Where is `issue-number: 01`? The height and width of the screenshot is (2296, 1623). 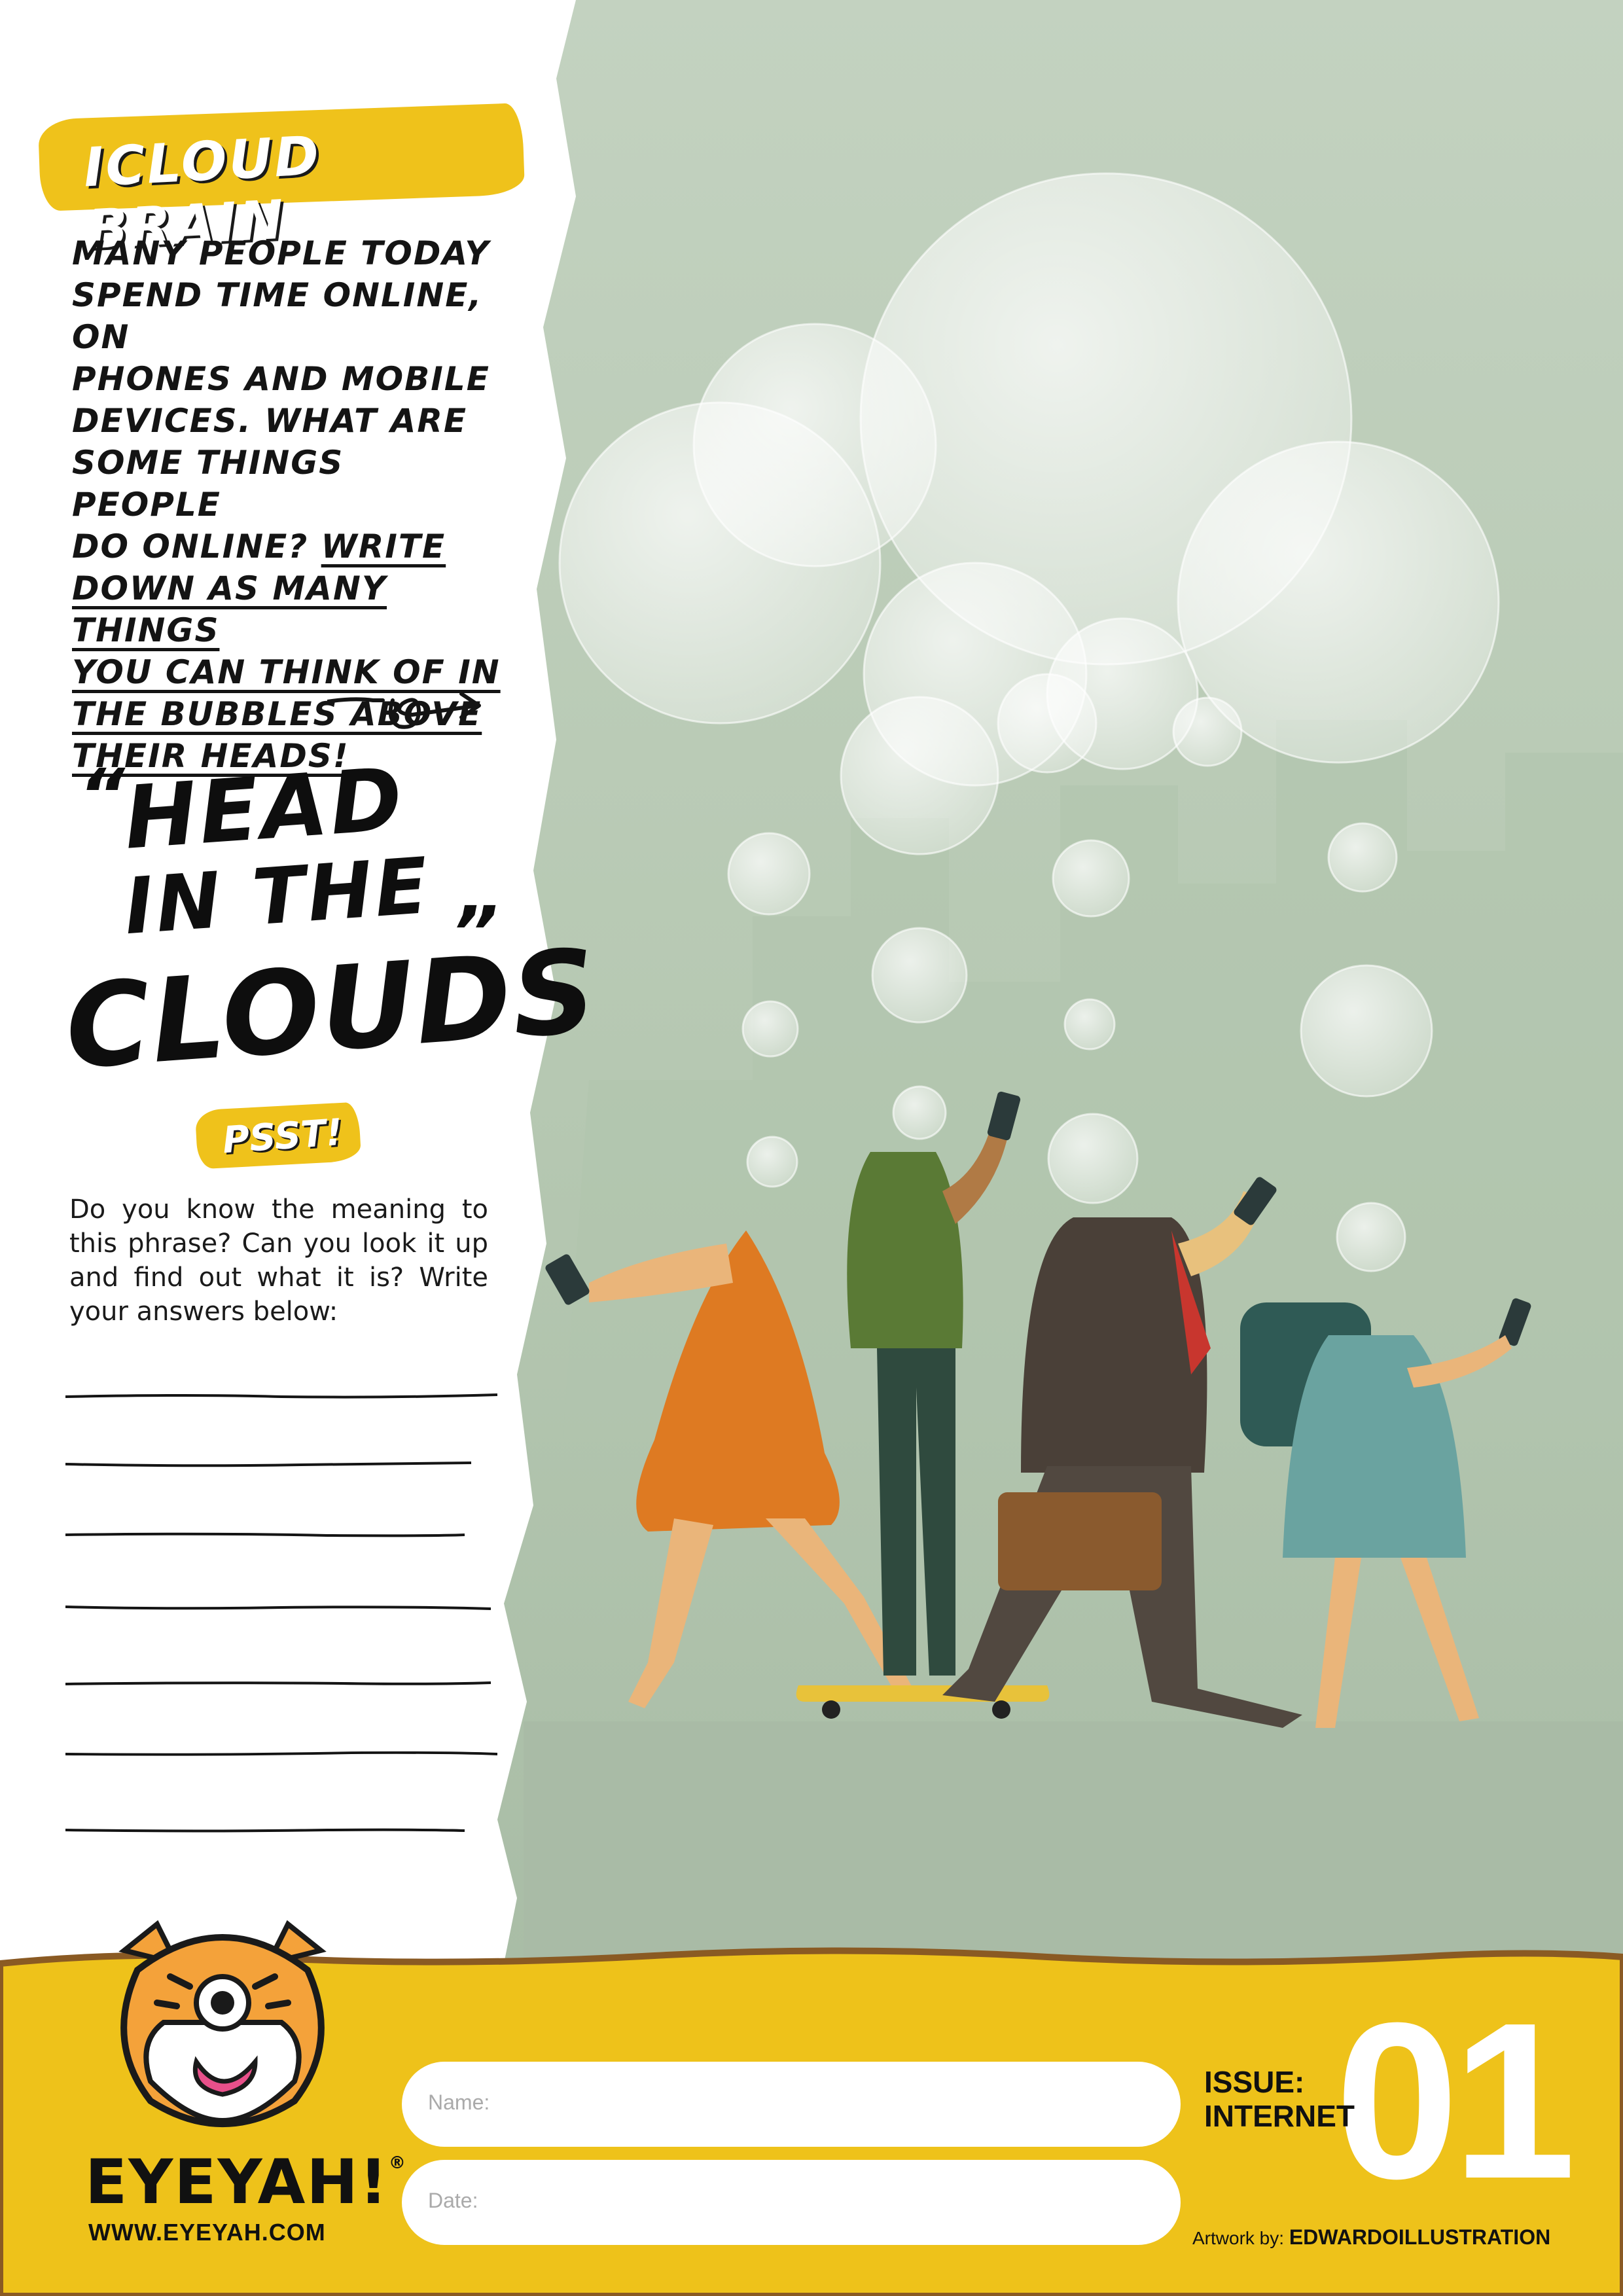
issue-number: 01 is located at coordinates (1455, 2101).